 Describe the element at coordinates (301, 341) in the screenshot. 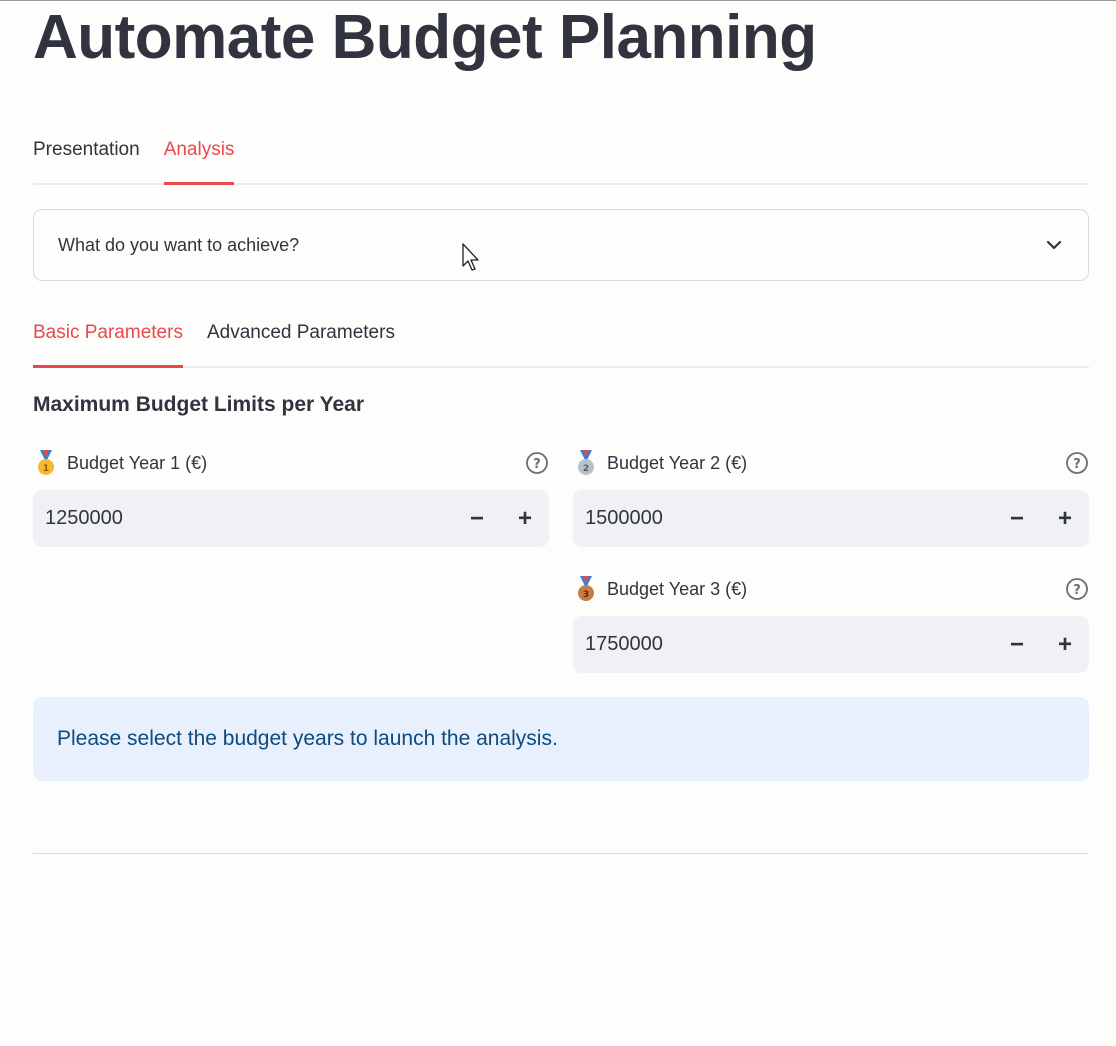

I see `tab-advanced-parameters: Advanced Parameters` at that location.